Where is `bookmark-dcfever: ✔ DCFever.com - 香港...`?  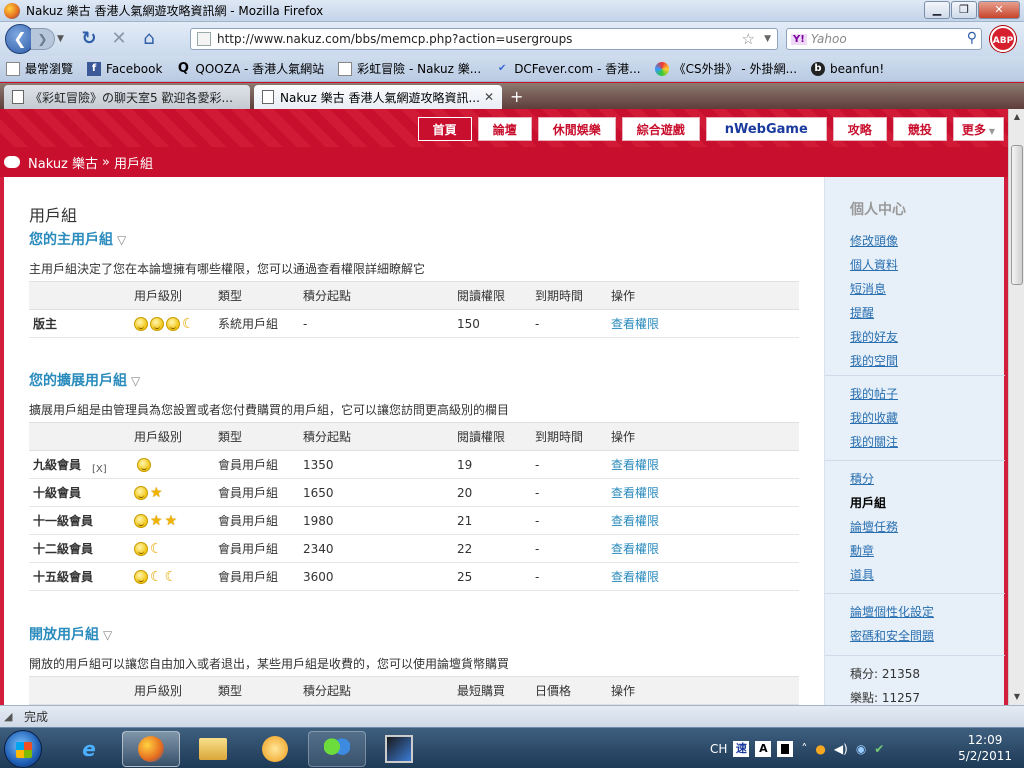 bookmark-dcfever: ✔ DCFever.com - 香港... is located at coordinates (568, 68).